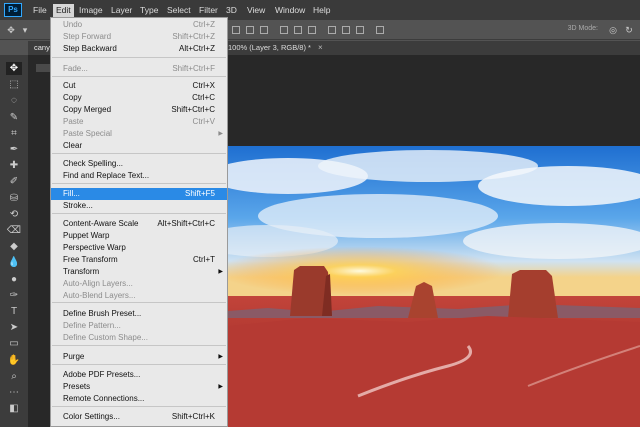  I want to click on menu-item-puppet-warp: Puppet Warp, so click(139, 236).